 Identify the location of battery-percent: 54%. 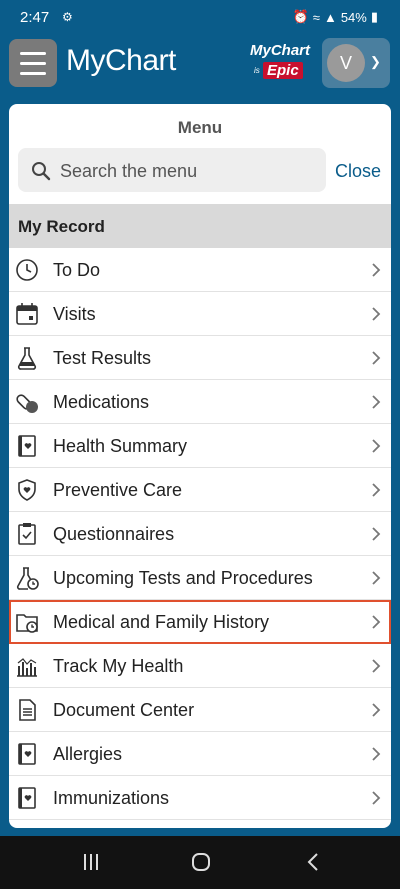
(353, 17).